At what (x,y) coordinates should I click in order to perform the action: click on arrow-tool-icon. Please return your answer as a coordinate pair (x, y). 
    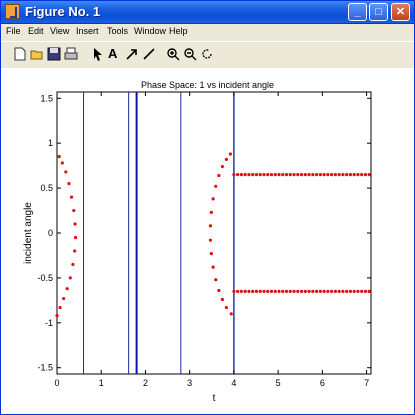
    Looking at the image, I should click on (132, 54).